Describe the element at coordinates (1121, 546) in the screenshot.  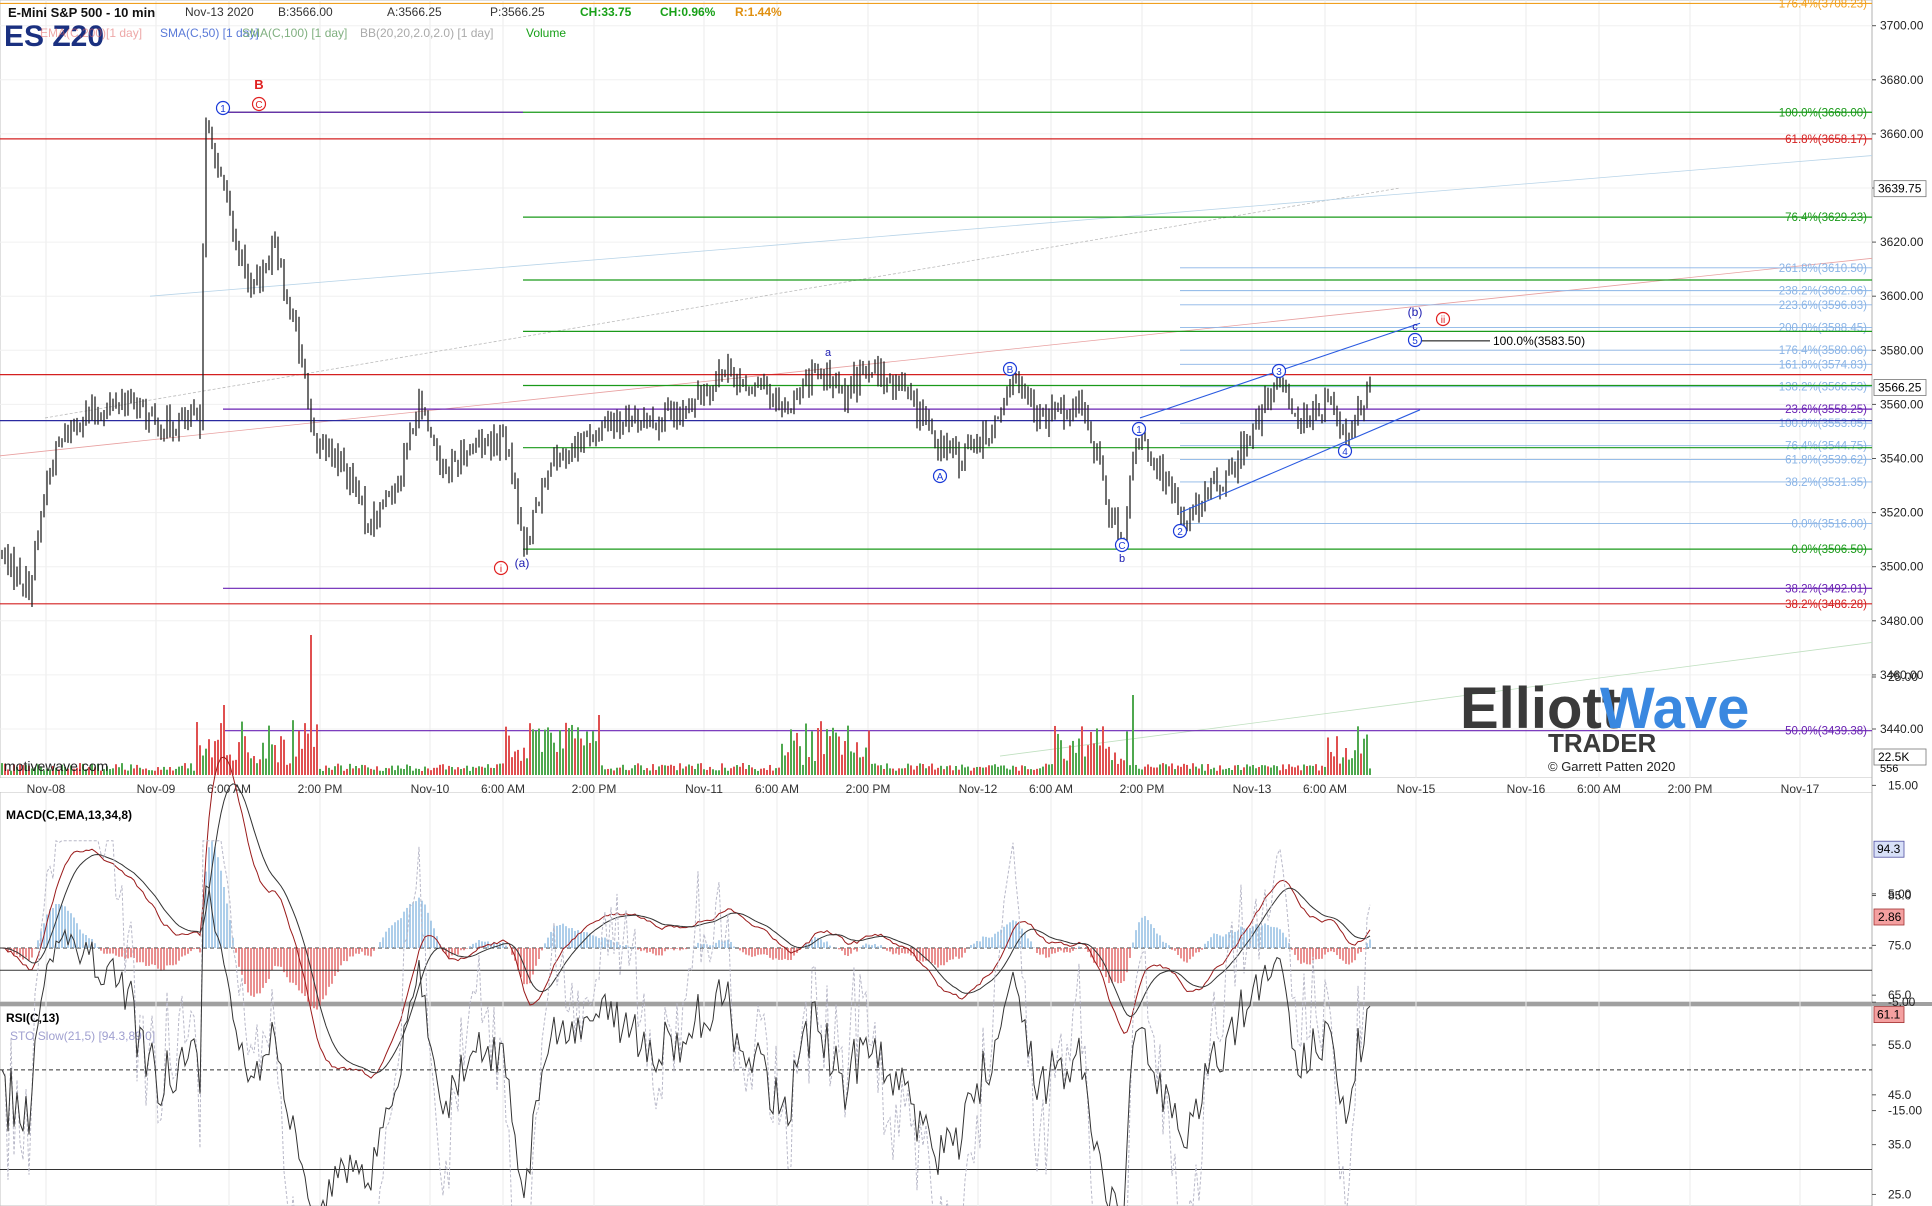
I see `wave-label-C: C` at that location.